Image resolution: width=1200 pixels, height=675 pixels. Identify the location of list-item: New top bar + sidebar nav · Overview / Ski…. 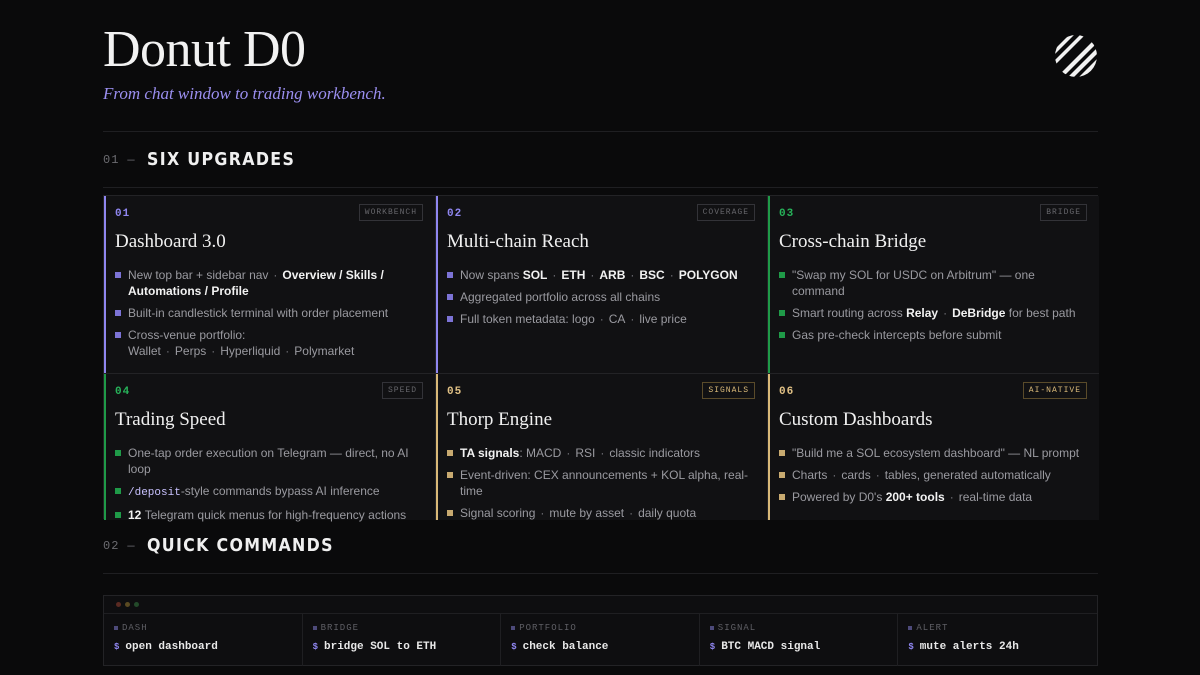
(269, 283).